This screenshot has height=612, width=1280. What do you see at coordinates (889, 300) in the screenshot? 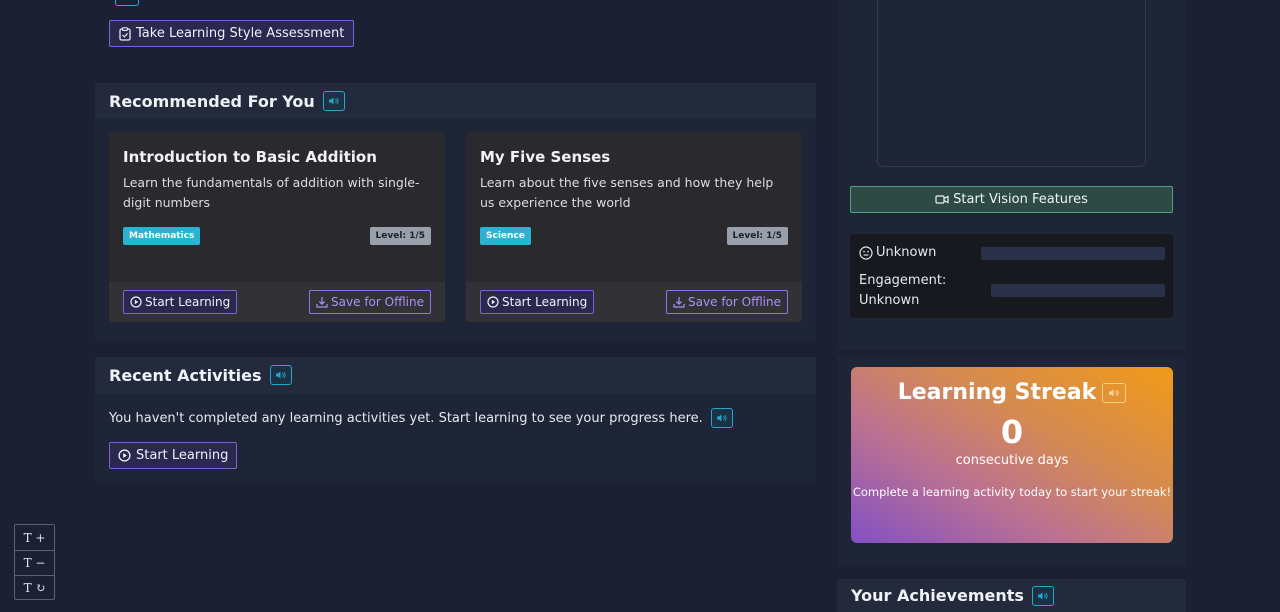
I see `engagement-value: Unknown` at bounding box center [889, 300].